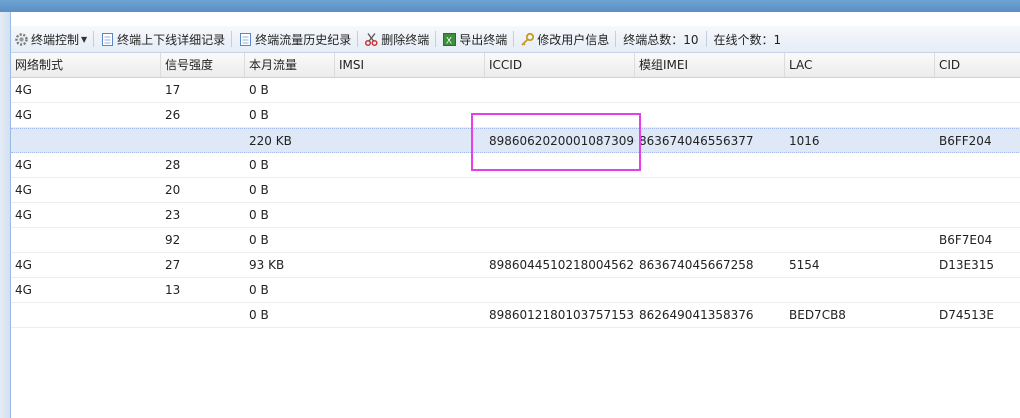  I want to click on cell-cid: D13E315, so click(966, 265).